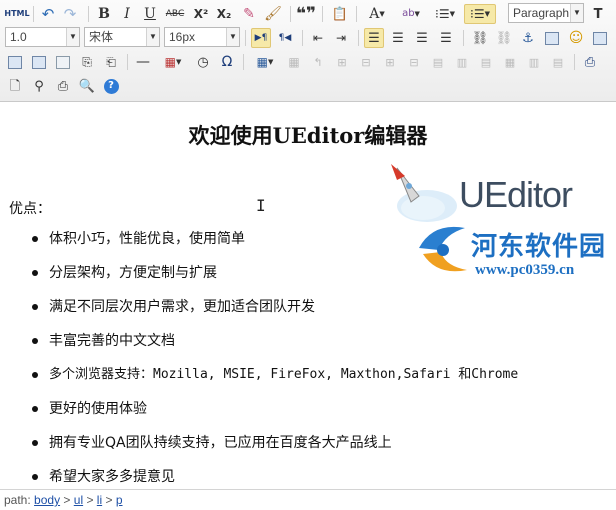  What do you see at coordinates (47, 500) in the screenshot?
I see `path-crumb-body: body` at bounding box center [47, 500].